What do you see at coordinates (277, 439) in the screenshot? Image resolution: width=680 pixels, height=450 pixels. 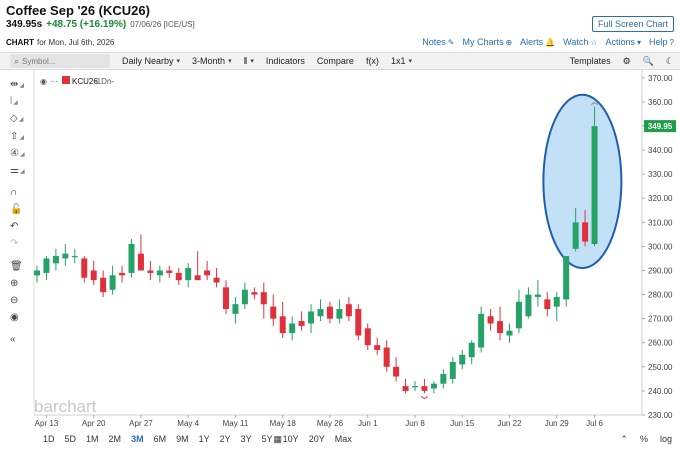 I see `calendar-icon: ▦` at bounding box center [277, 439].